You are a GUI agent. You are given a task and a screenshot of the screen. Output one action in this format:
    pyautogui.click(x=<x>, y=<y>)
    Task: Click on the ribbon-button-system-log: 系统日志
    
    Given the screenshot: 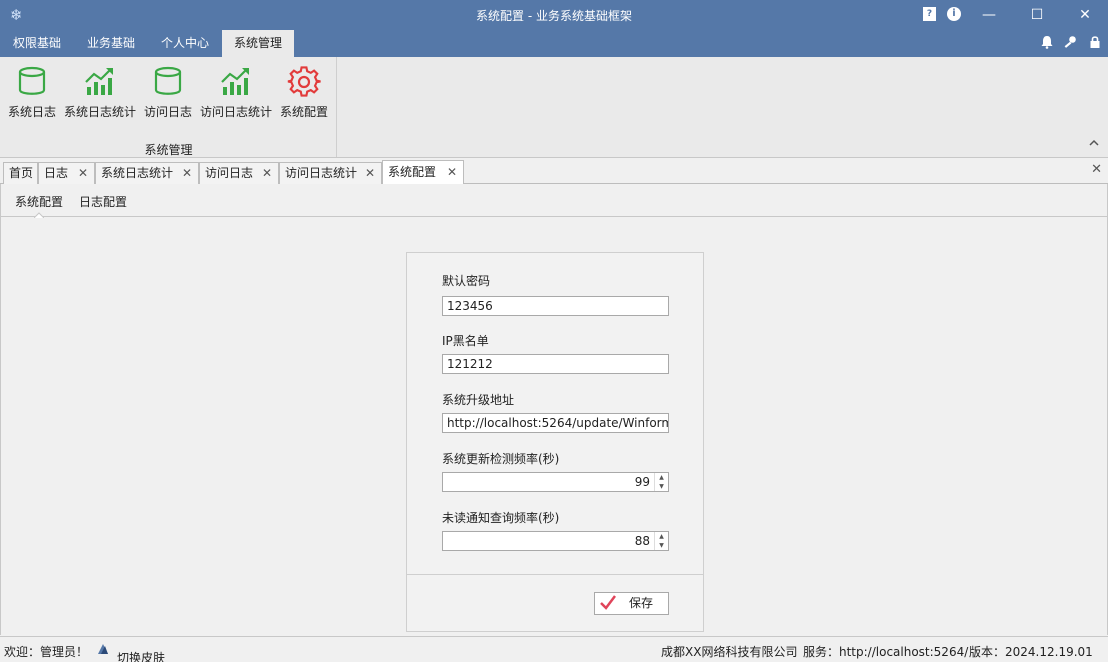 What is the action you would take?
    pyautogui.click(x=32, y=92)
    